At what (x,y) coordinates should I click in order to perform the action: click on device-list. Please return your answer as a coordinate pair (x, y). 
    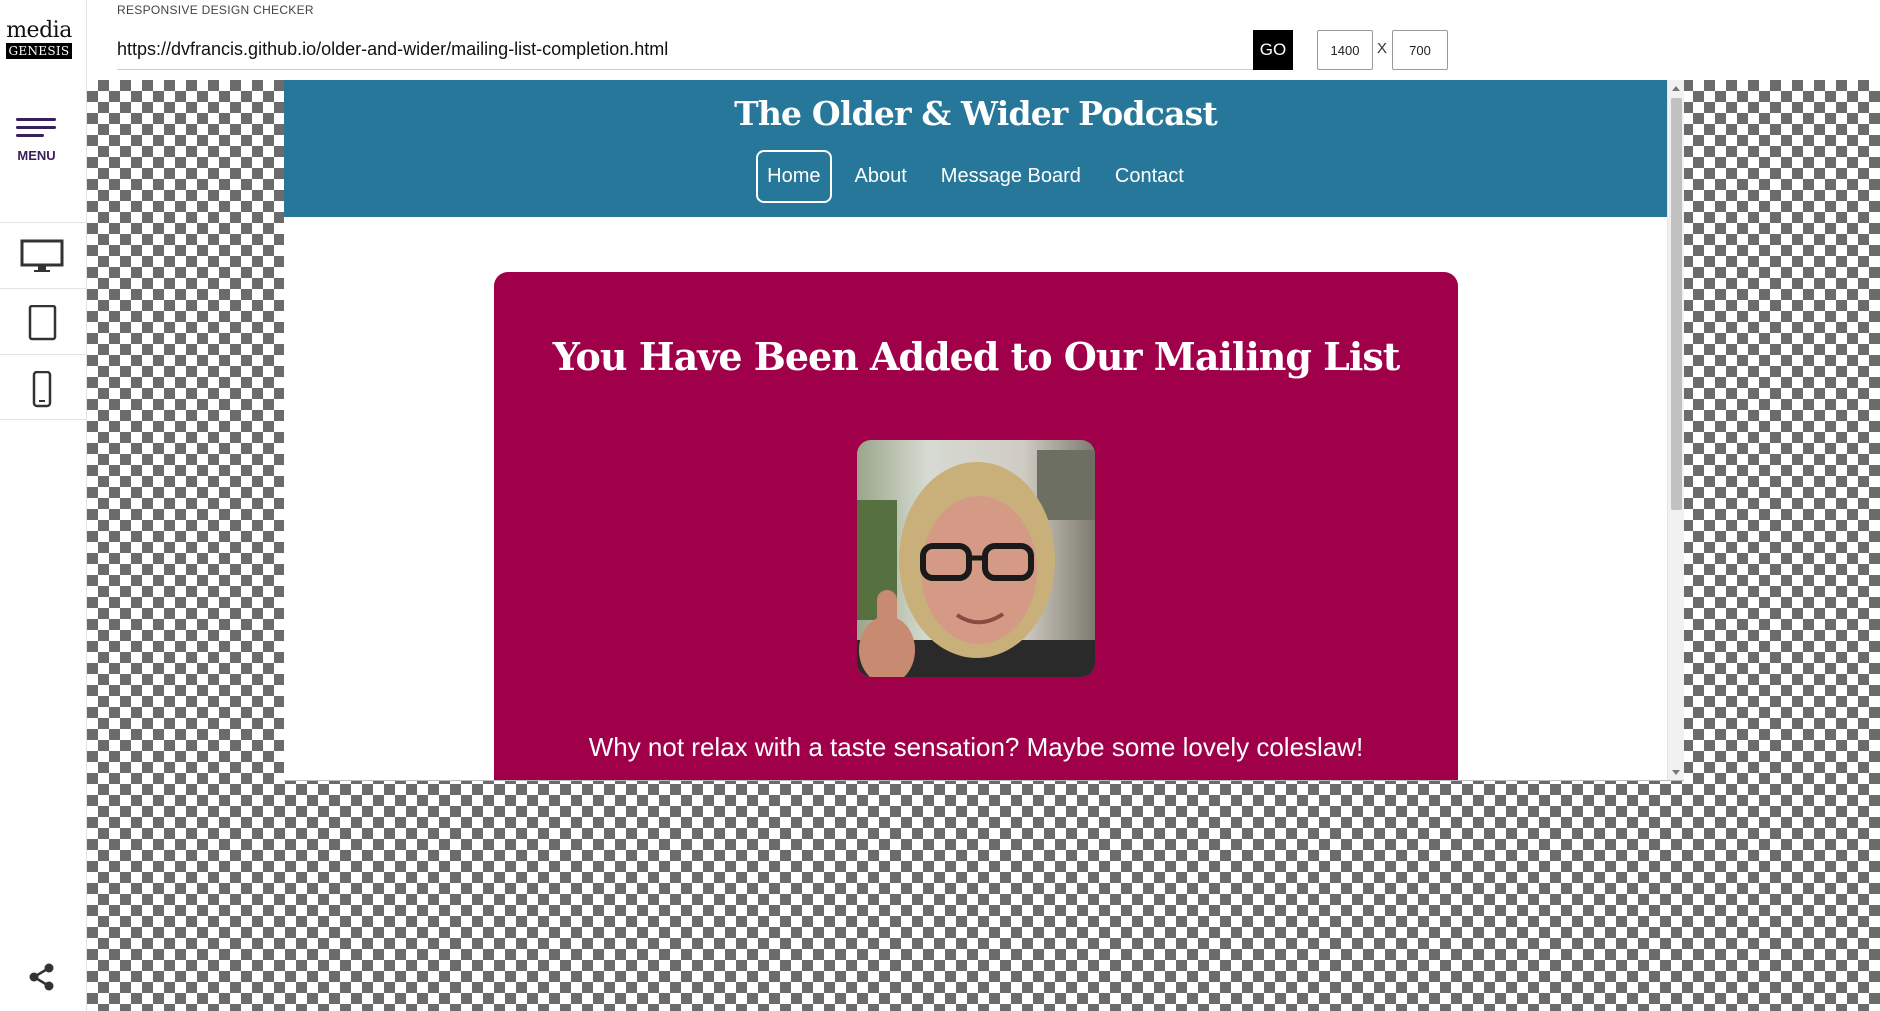
    Looking at the image, I should click on (43, 321).